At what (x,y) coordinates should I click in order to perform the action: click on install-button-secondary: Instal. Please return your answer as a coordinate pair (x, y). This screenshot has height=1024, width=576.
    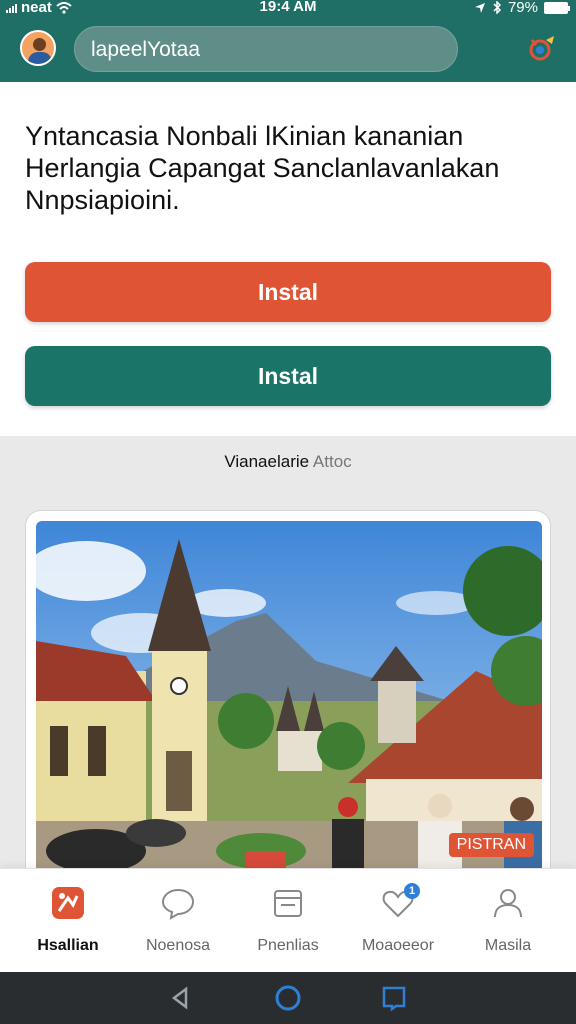
    Looking at the image, I should click on (288, 376).